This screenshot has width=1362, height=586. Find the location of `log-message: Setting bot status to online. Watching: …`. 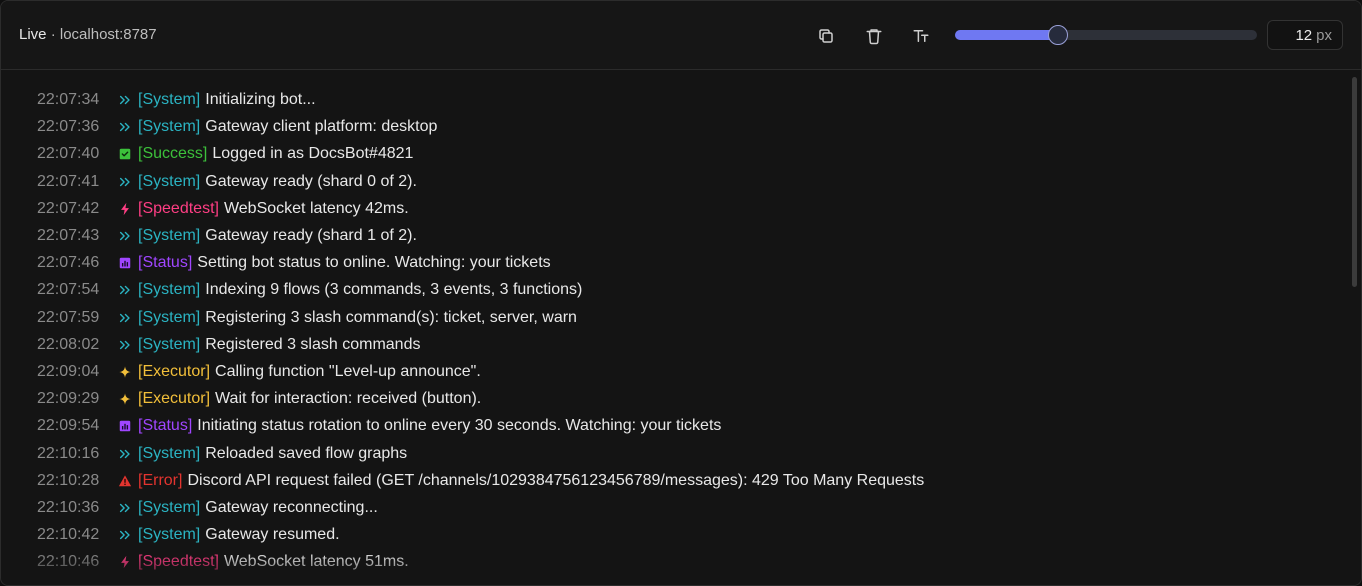

log-message: Setting bot status to online. Watching: … is located at coordinates (374, 263).